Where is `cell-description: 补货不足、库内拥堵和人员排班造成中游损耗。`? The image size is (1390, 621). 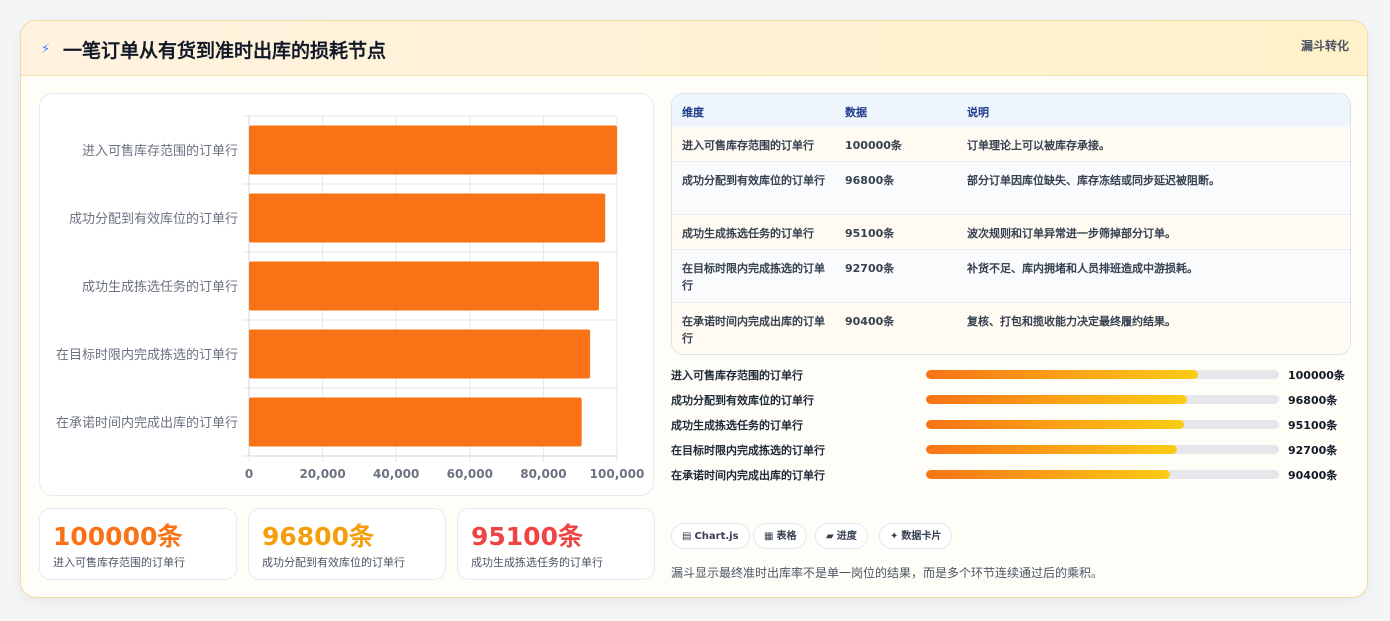
cell-description: 补货不足、库内拥堵和人员排班造成中游损耗。 is located at coordinates (1082, 268).